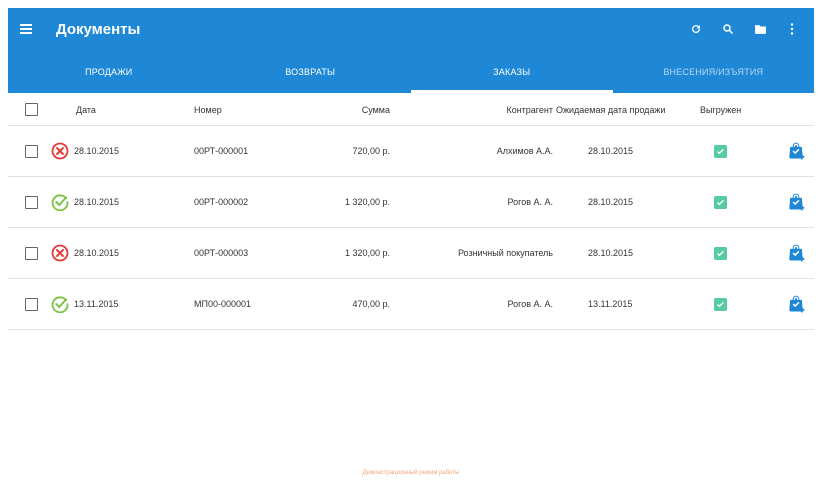 This screenshot has width=818, height=480. Describe the element at coordinates (411, 29) in the screenshot. I see `app-bar: Документы` at that location.